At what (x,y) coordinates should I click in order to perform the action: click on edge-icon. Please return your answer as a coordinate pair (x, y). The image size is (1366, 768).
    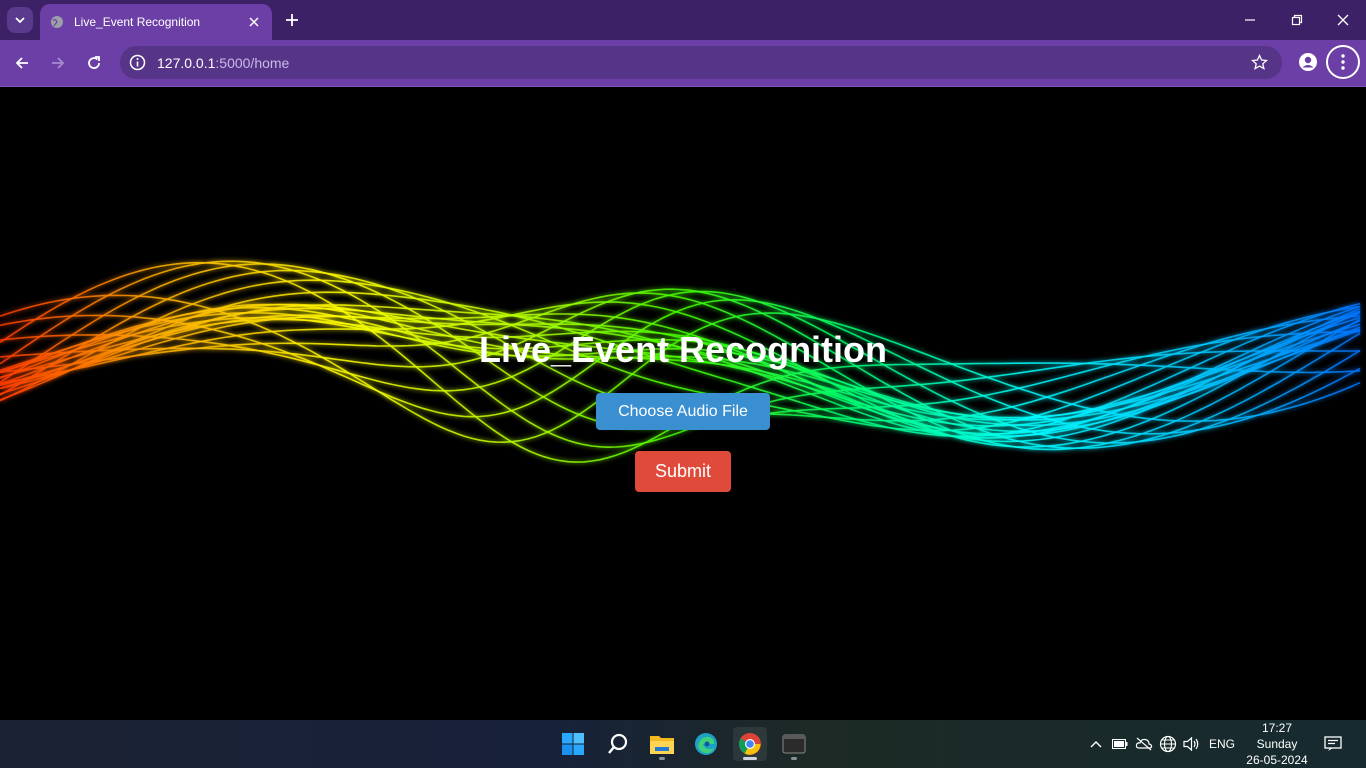
    Looking at the image, I should click on (706, 744).